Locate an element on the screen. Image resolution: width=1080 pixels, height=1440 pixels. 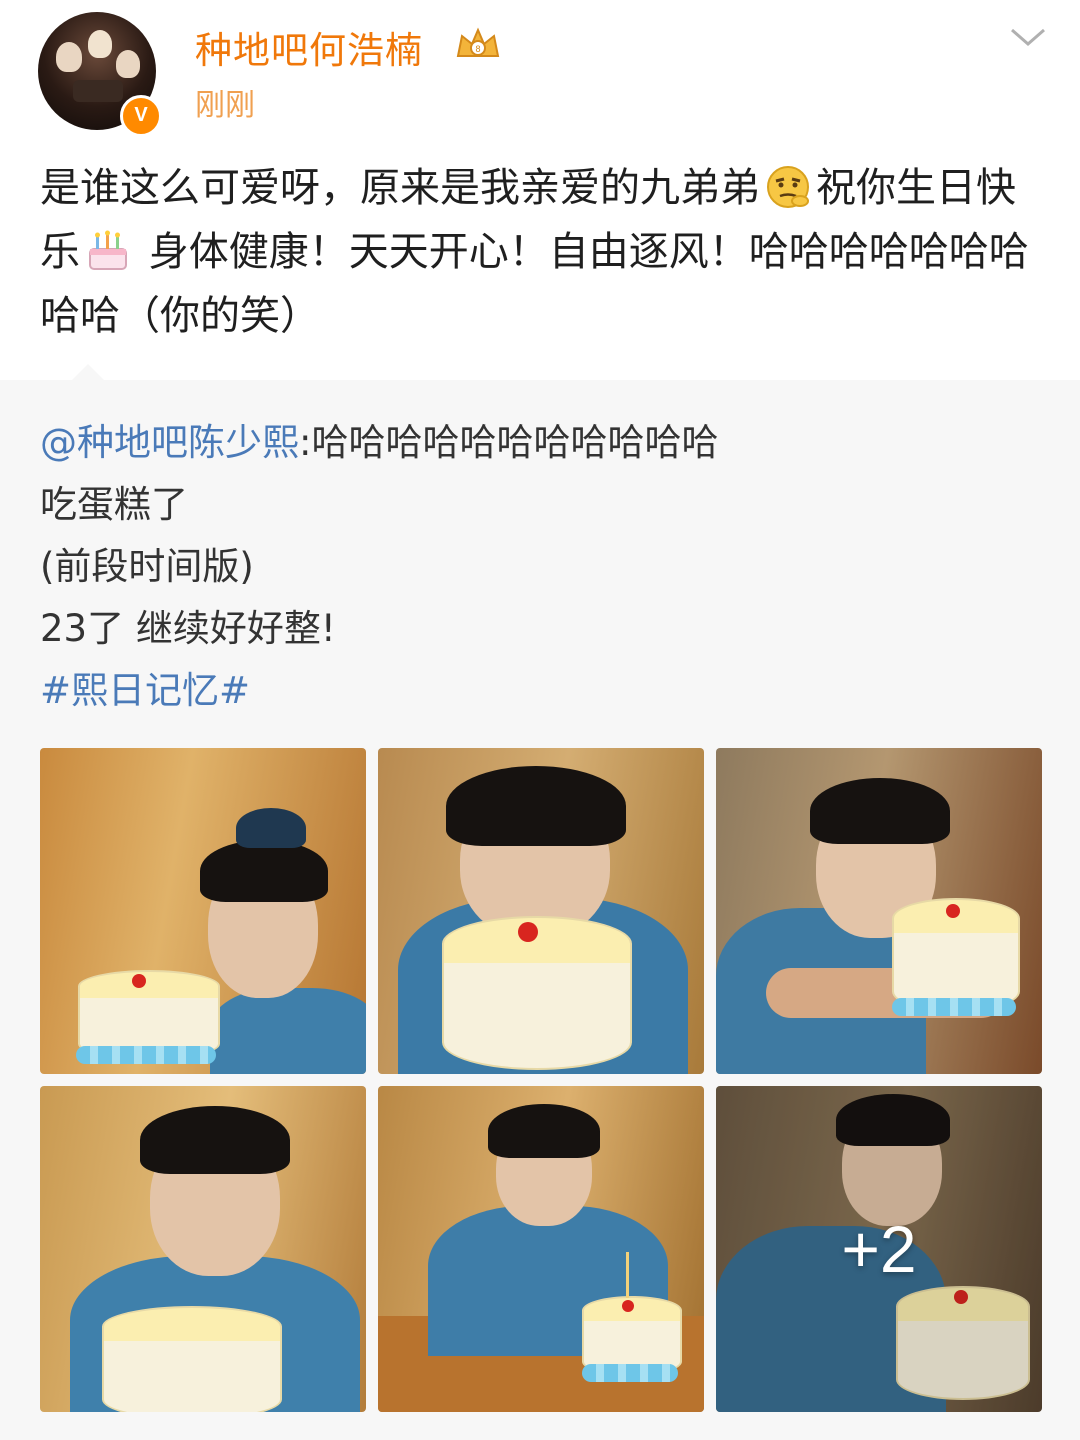
emoji-cake-icon is located at coordinates (108, 250).